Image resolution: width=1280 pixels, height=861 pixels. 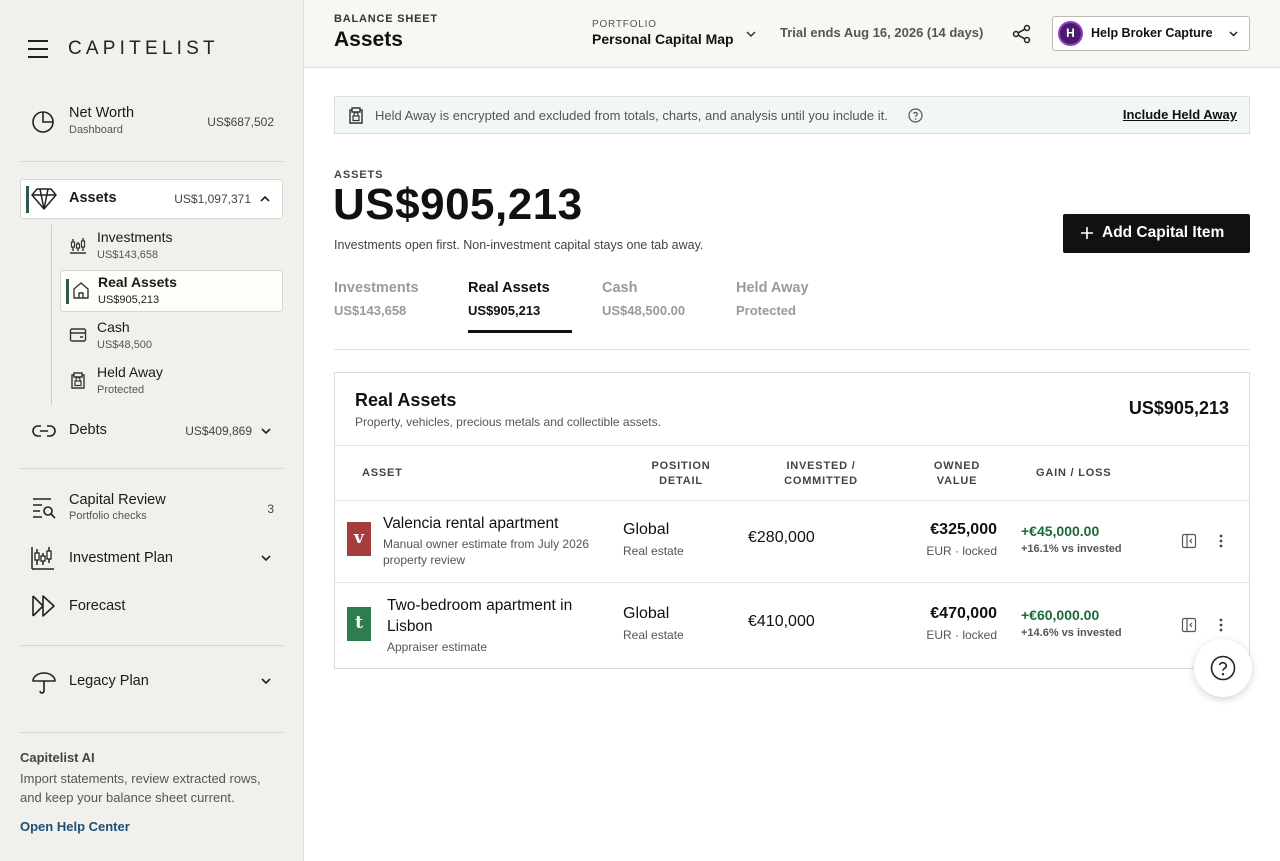 What do you see at coordinates (78, 335) in the screenshot?
I see `wallet-icon` at bounding box center [78, 335].